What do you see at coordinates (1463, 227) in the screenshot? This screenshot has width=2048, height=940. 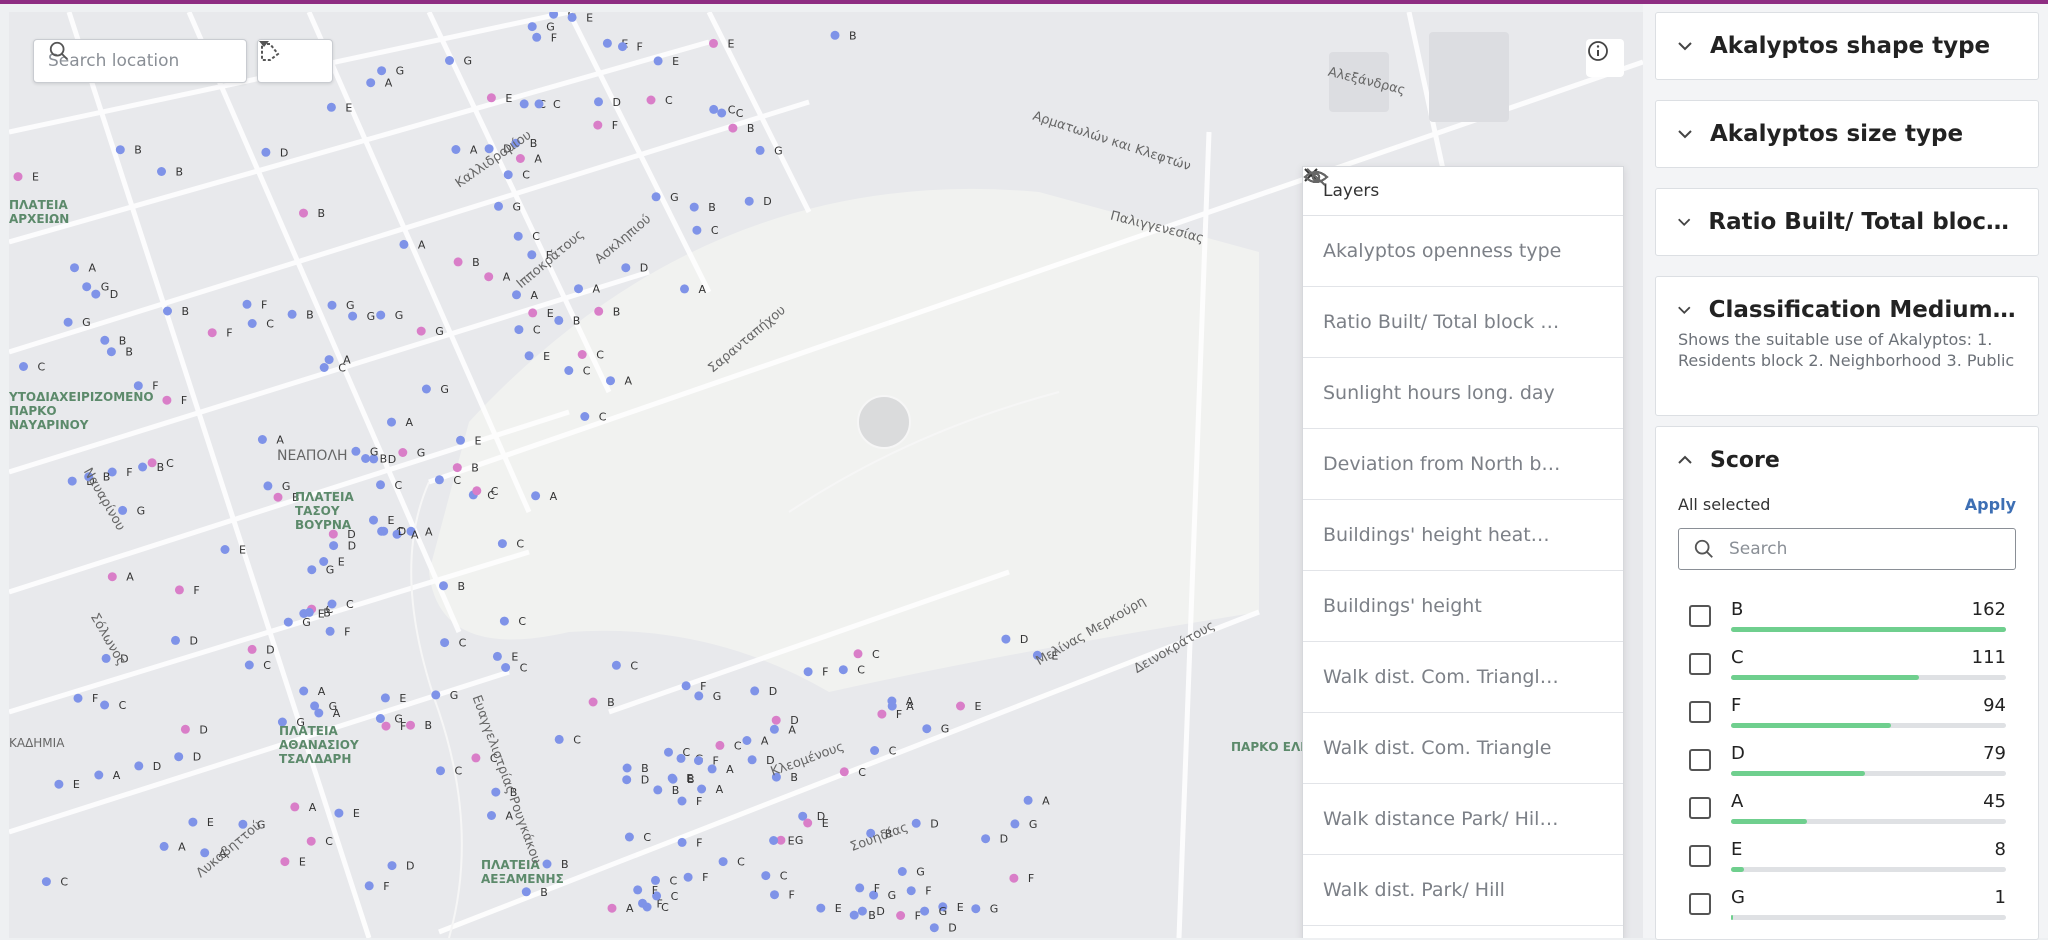 I see `layer-row: Akalyptos openness type` at bounding box center [1463, 227].